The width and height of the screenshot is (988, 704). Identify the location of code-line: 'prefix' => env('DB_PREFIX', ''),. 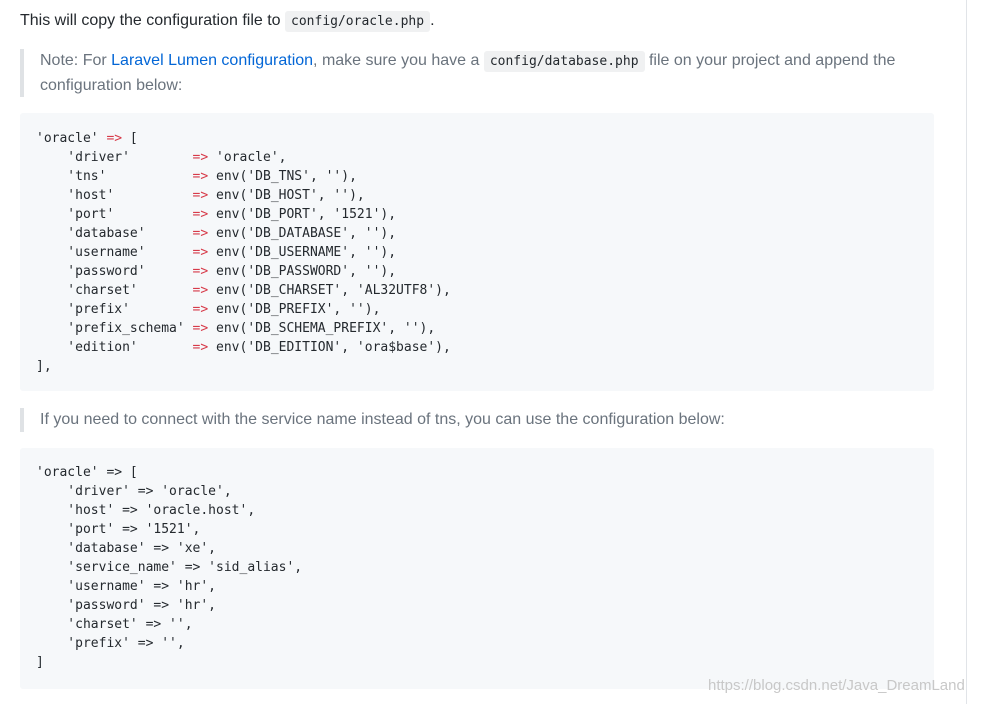
(208, 309).